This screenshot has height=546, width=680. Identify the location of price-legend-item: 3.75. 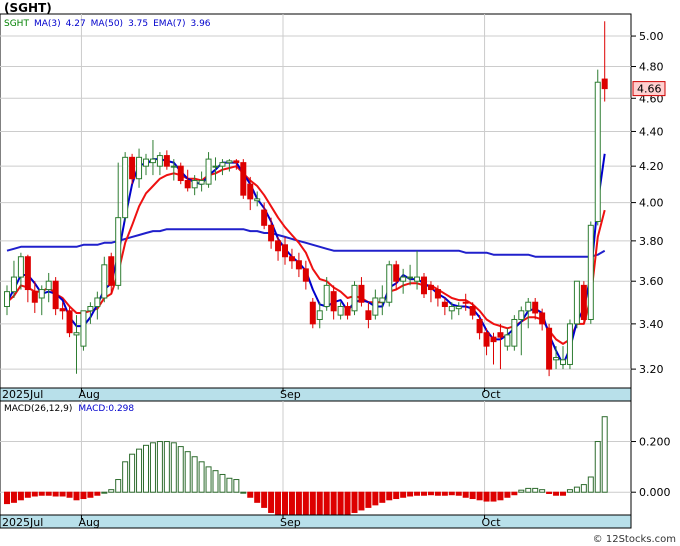
(138, 24).